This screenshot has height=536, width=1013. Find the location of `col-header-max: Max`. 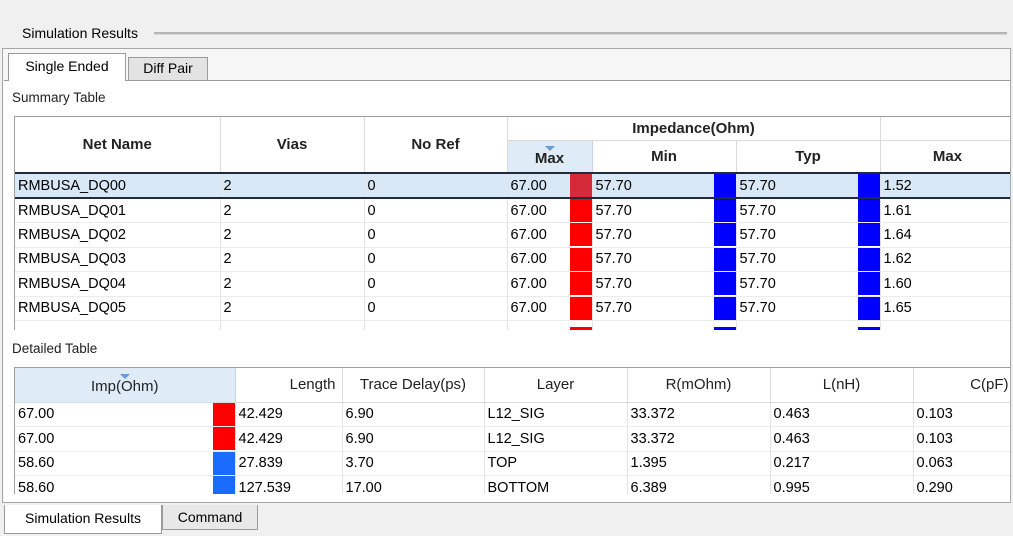

col-header-max: Max is located at coordinates (945, 157).